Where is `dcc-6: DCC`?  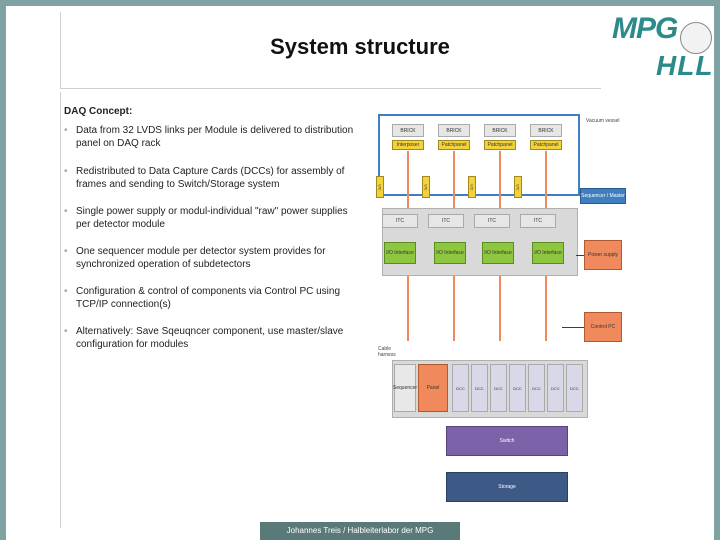
dcc-6: DCC is located at coordinates (555, 388).